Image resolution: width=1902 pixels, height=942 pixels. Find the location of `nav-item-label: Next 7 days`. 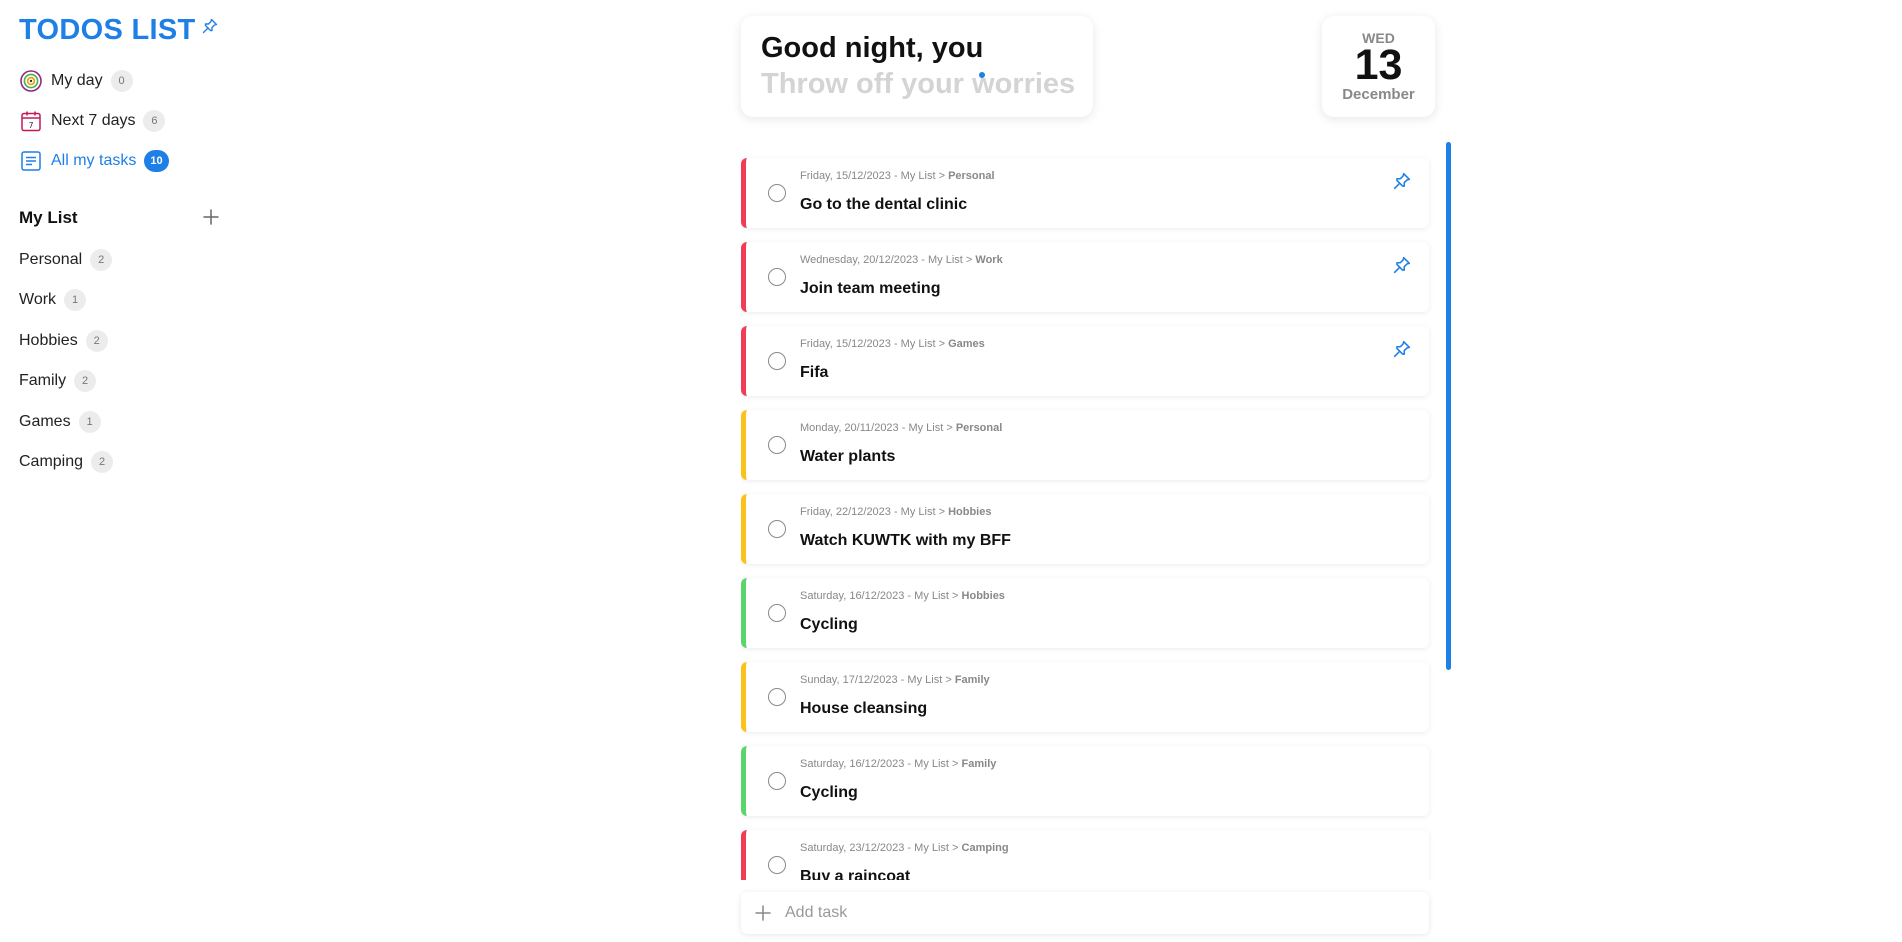

nav-item-label: Next 7 days is located at coordinates (93, 120).